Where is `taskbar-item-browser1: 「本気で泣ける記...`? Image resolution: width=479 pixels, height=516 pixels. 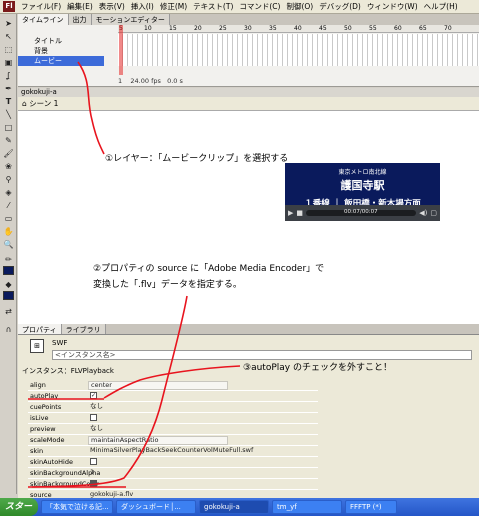 taskbar-item-browser1: 「本気で泣ける記... is located at coordinates (77, 507).